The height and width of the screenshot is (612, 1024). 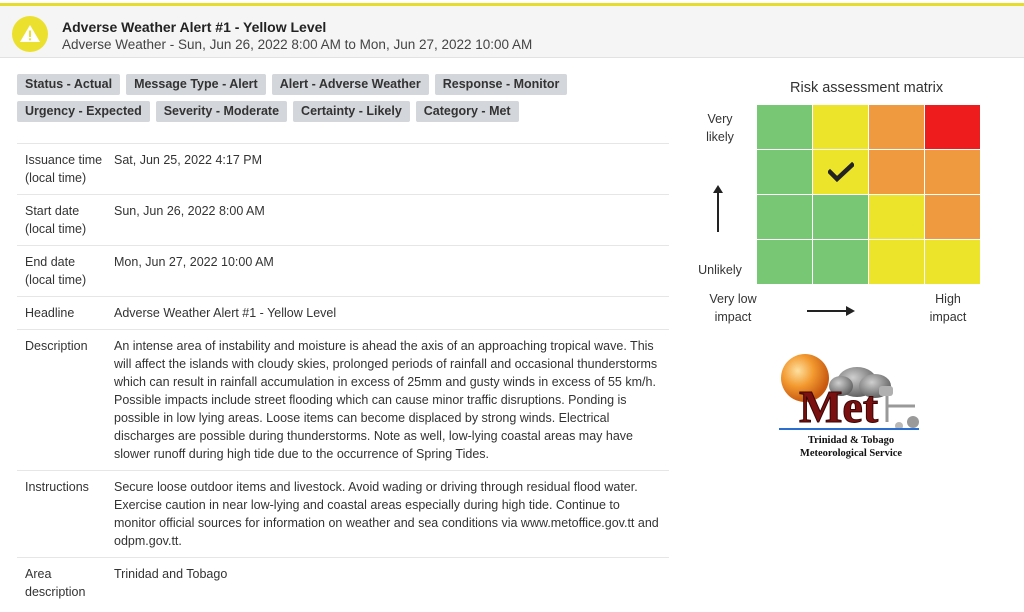 What do you see at coordinates (194, 27) in the screenshot?
I see `alert-title: Adverse Weather Alert #1 - Yellow Level` at bounding box center [194, 27].